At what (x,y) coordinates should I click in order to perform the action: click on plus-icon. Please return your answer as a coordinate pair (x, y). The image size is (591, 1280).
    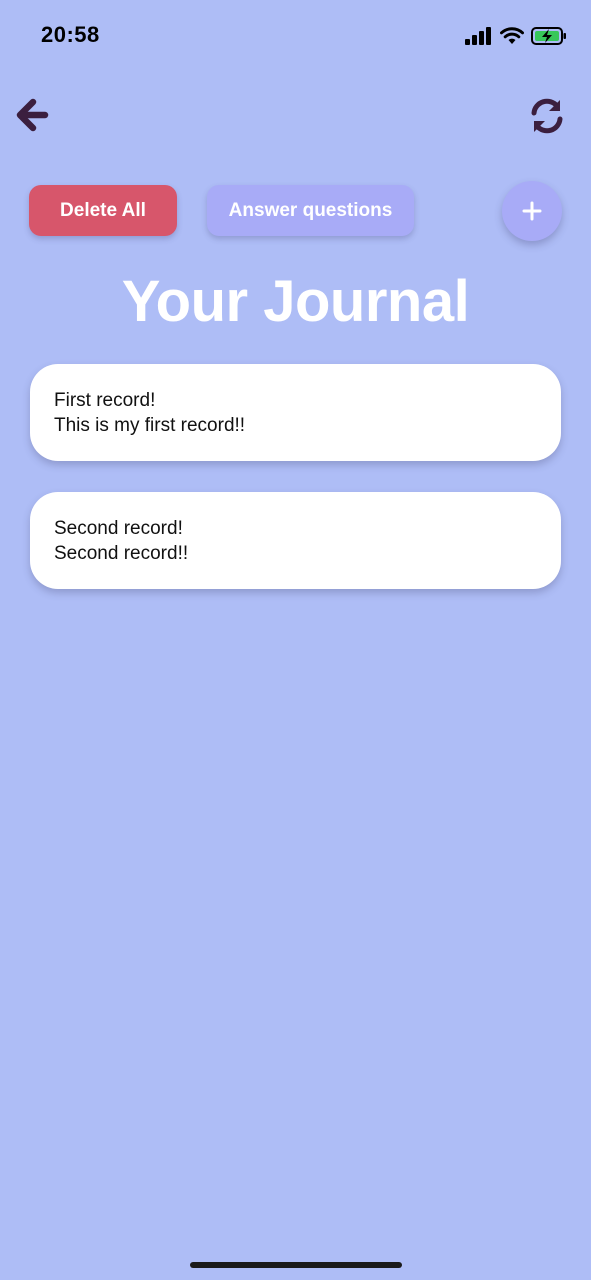
    Looking at the image, I should click on (532, 211).